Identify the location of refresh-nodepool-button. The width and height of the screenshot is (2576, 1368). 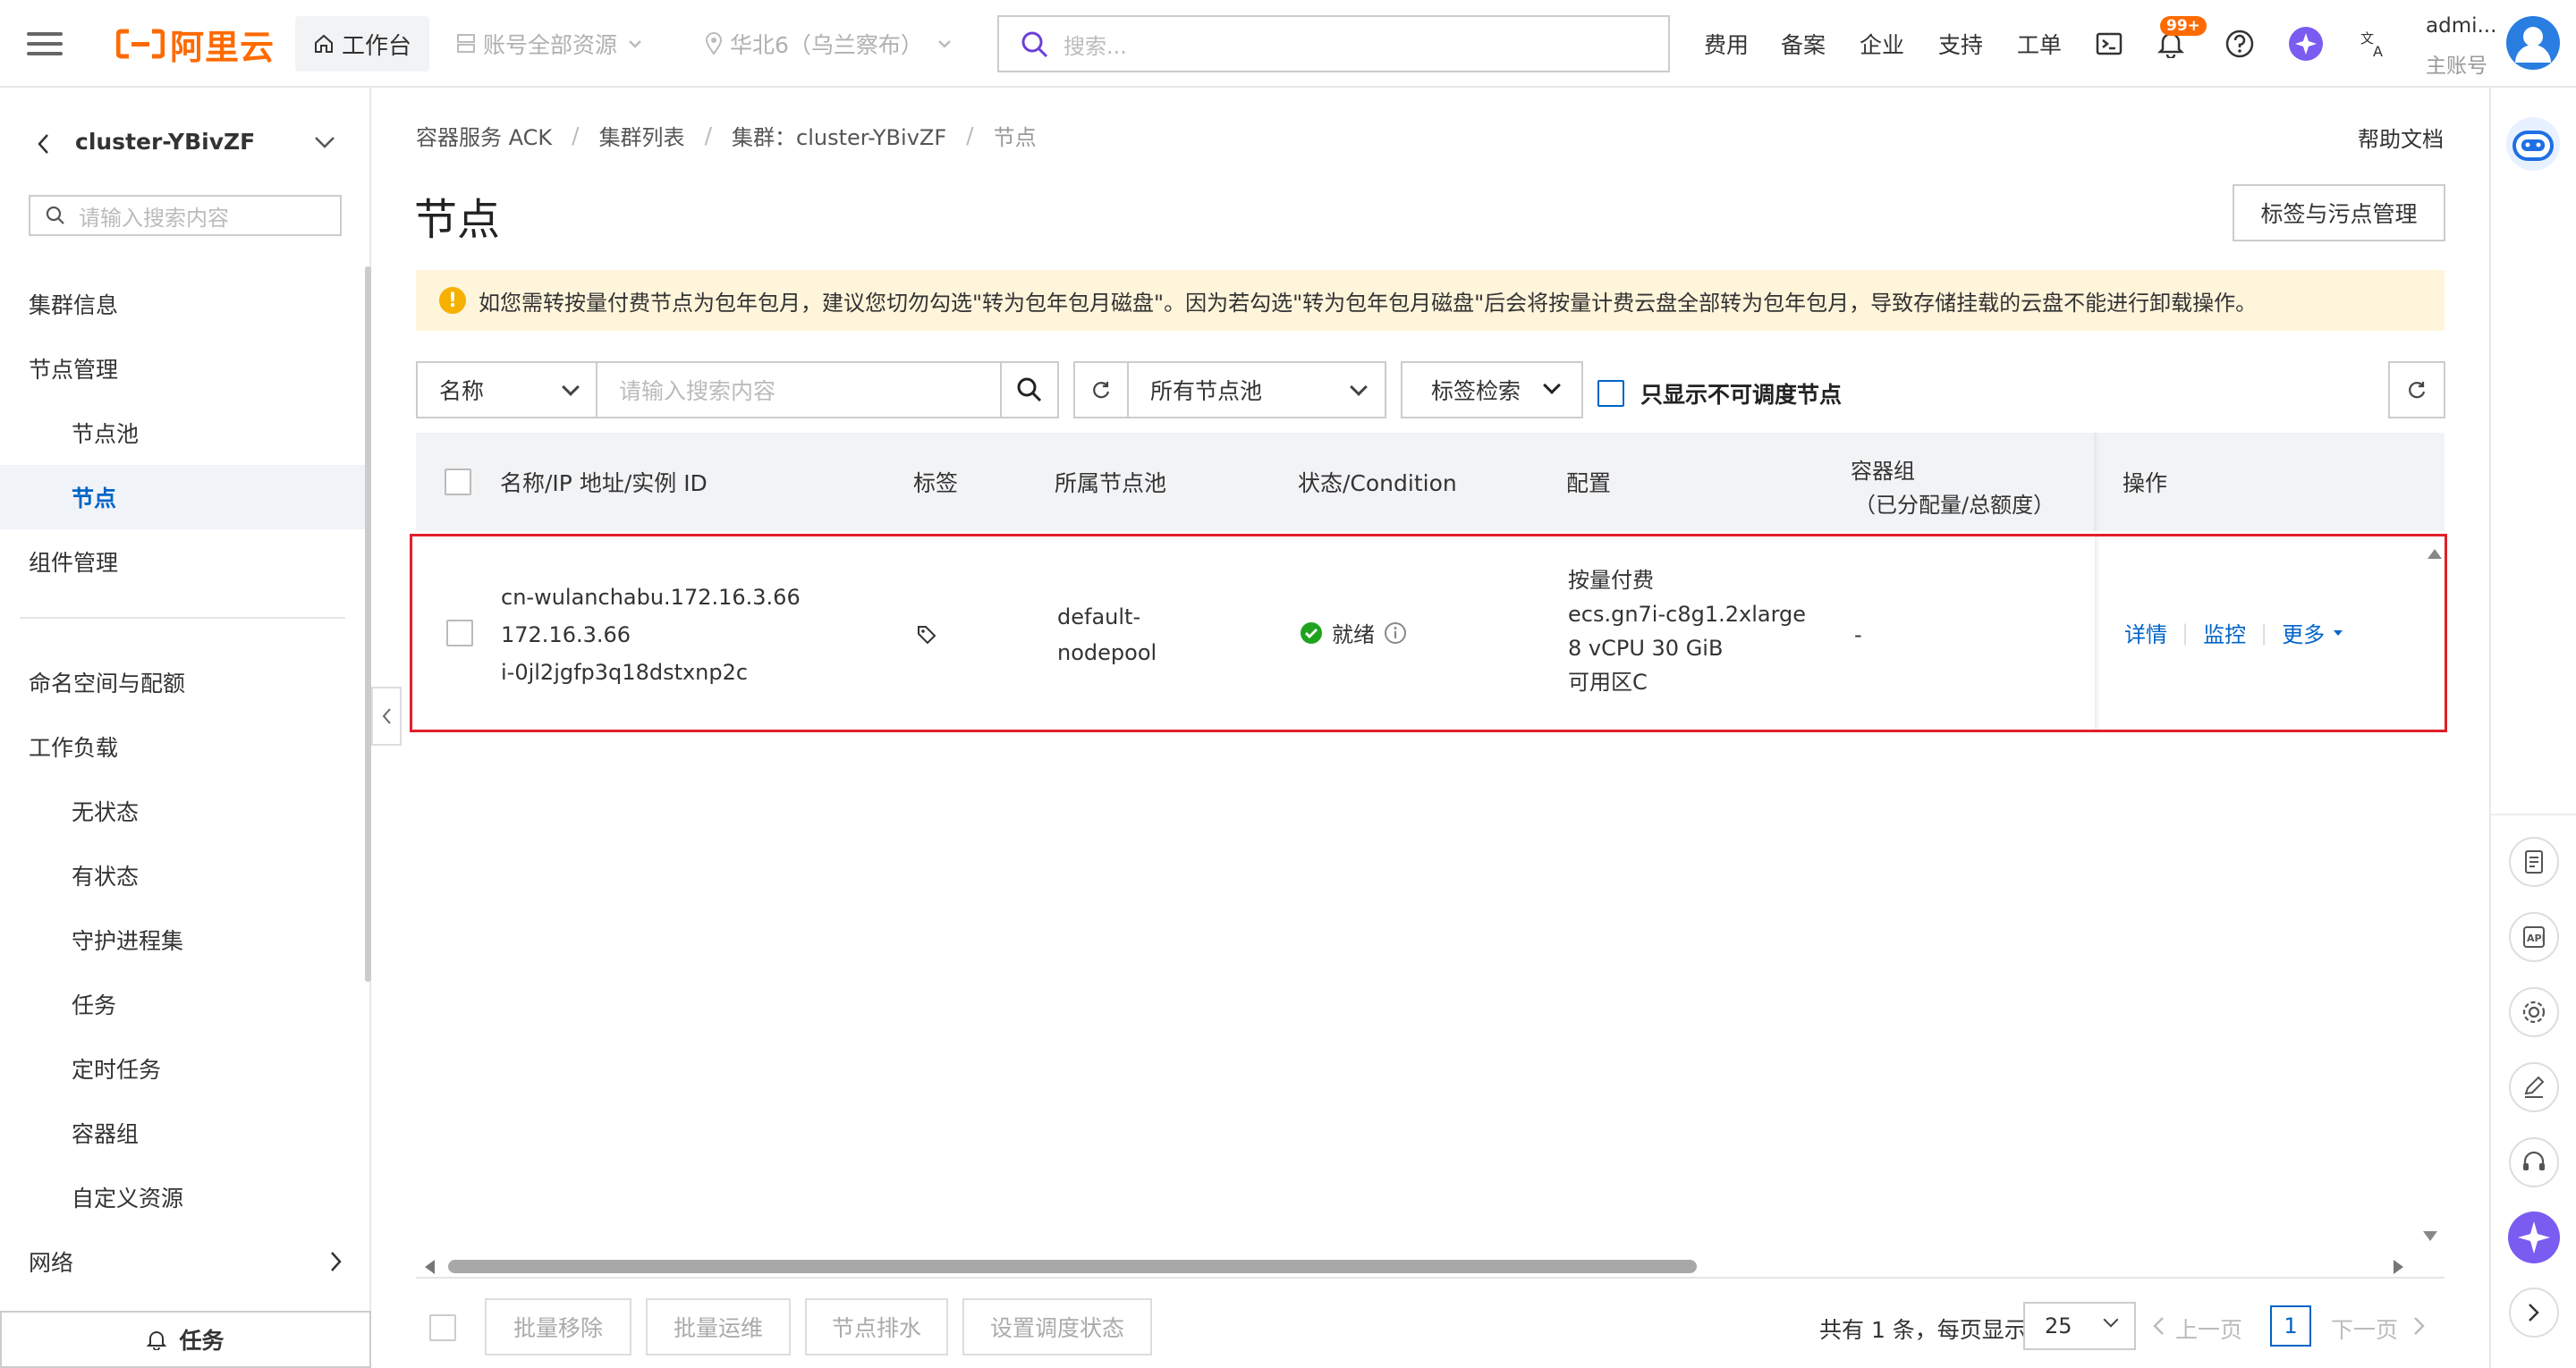
(1101, 389).